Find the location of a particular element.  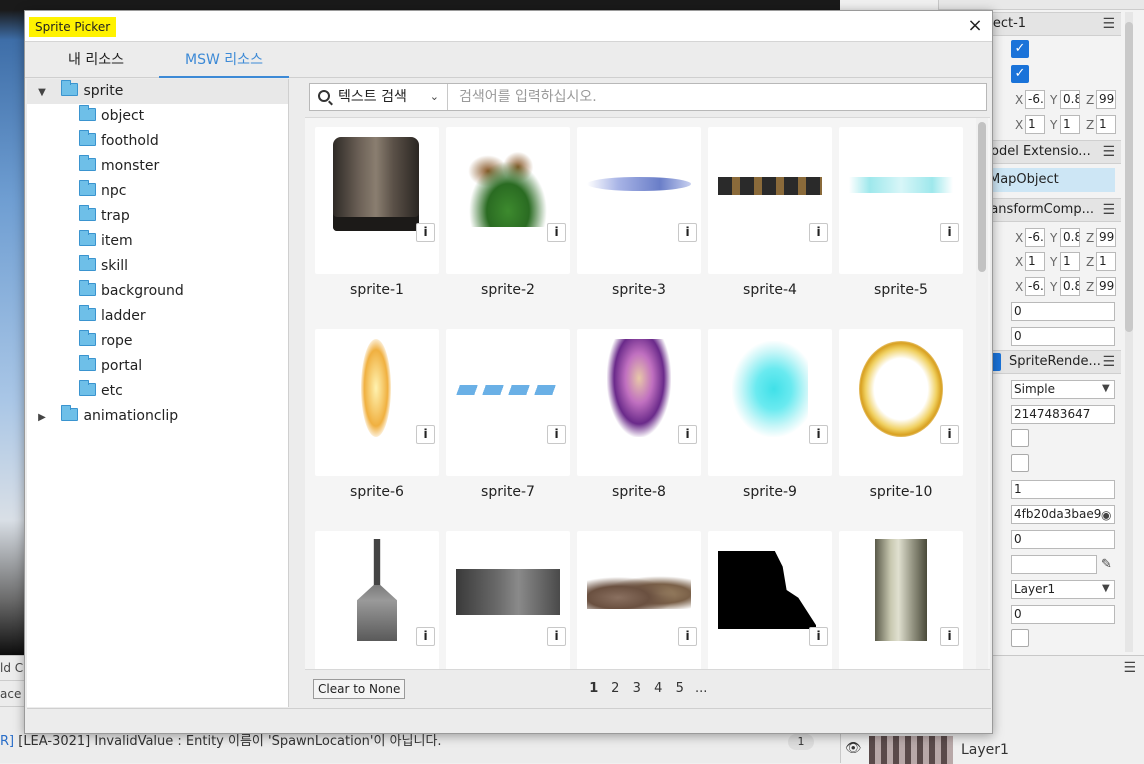

tree-item-trap: trap is located at coordinates (104, 216).